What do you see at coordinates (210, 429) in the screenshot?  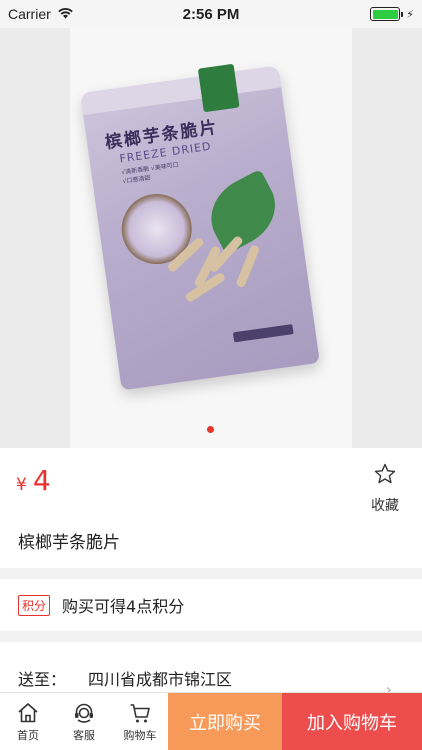 I see `page-indicator-dot` at bounding box center [210, 429].